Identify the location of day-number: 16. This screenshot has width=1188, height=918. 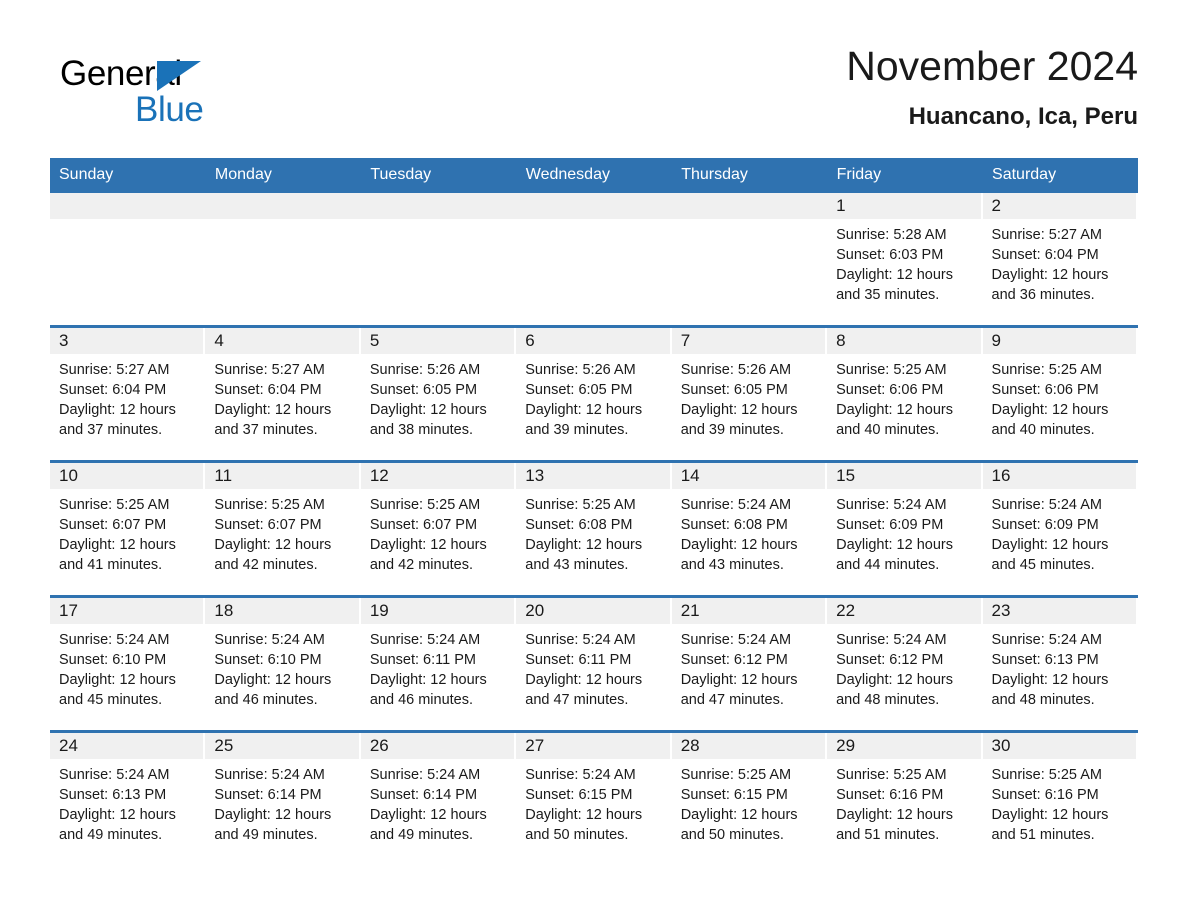
(1059, 476).